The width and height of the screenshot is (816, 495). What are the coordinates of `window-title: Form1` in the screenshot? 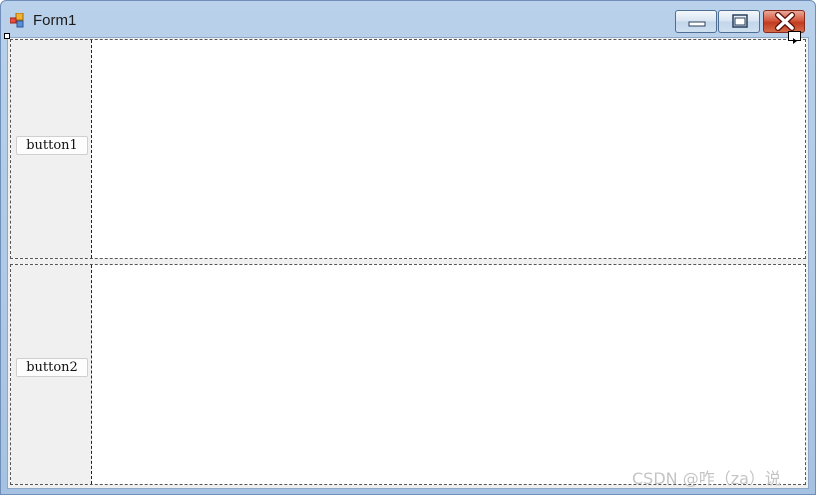 It's located at (55, 20).